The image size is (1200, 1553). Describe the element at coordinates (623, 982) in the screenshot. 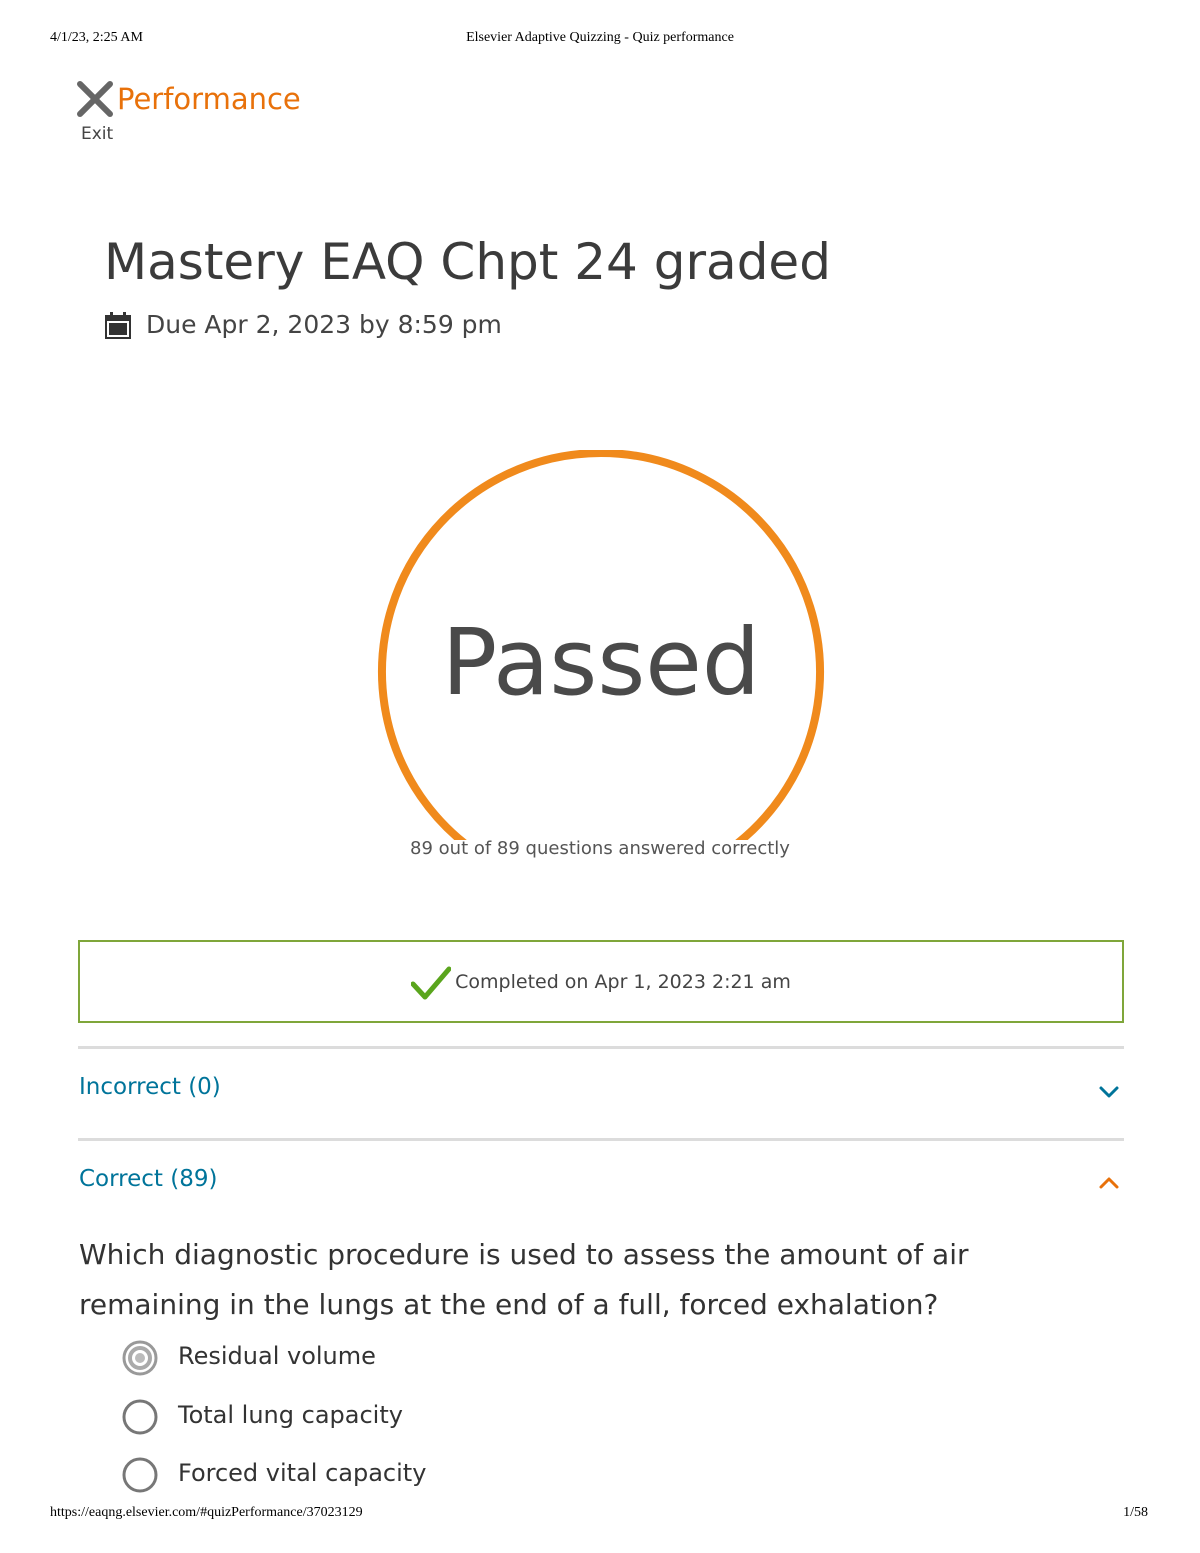

I see `completed-text: Completed on Apr 1, 2023 2:21 am` at that location.